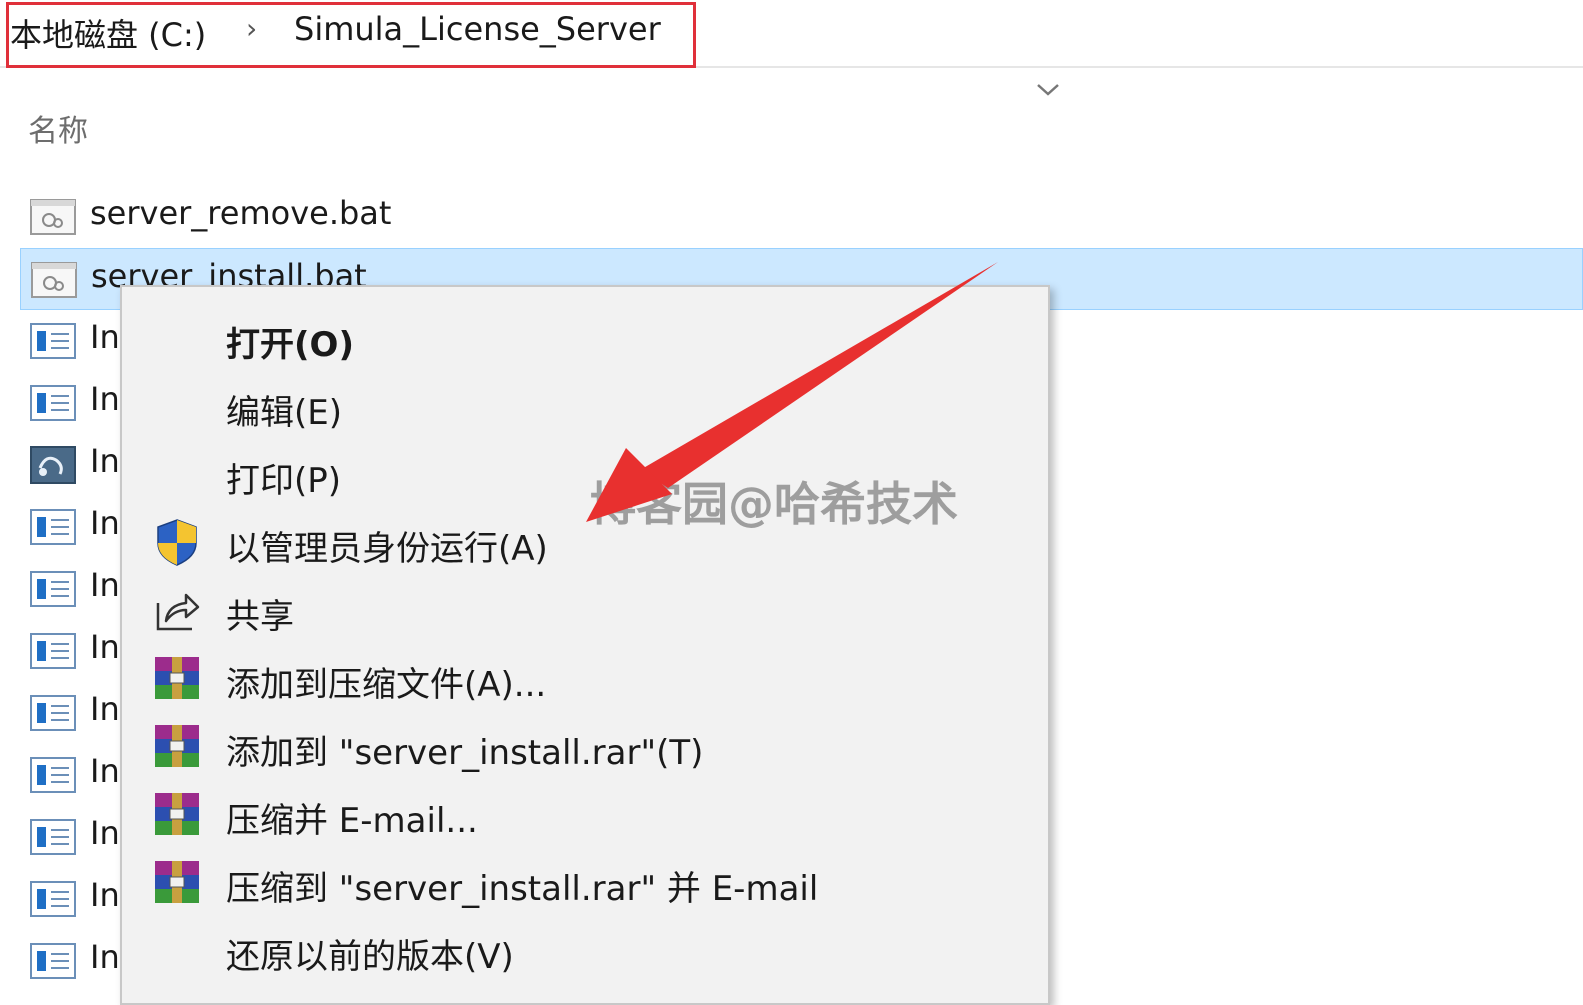 The width and height of the screenshot is (1583, 1005). I want to click on breadcrumb-drive: 本地磁盘 (C:), so click(108, 33).